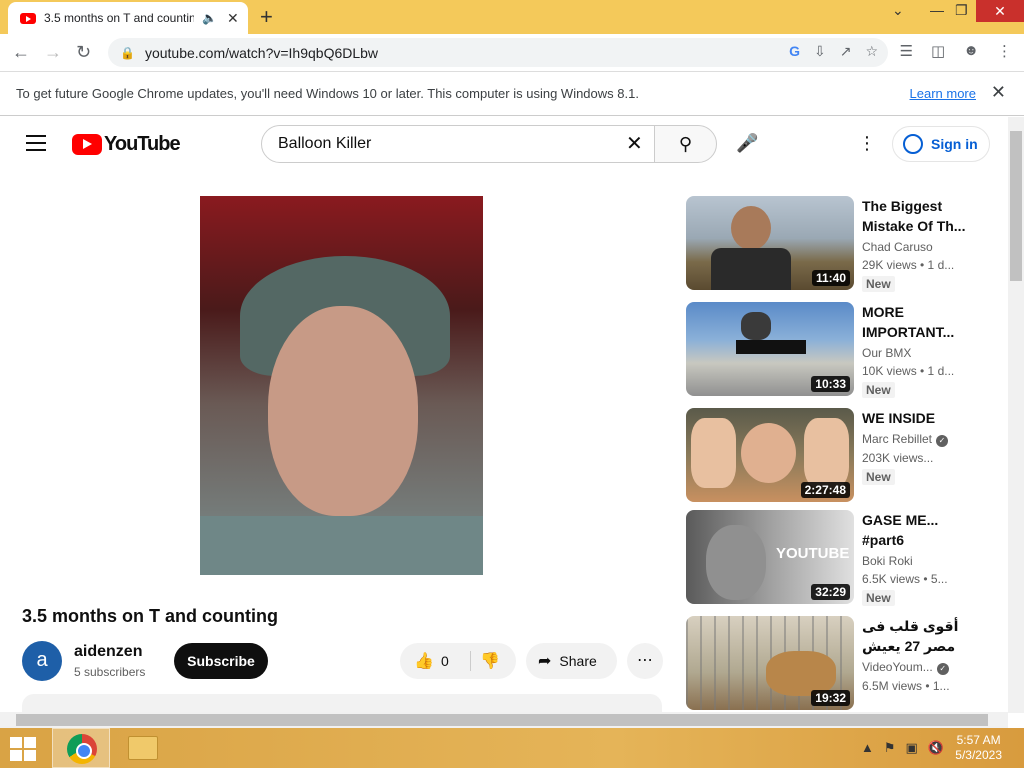 This screenshot has width=1024, height=768. Describe the element at coordinates (424, 661) in the screenshot. I see `like-icon: 👍` at that location.